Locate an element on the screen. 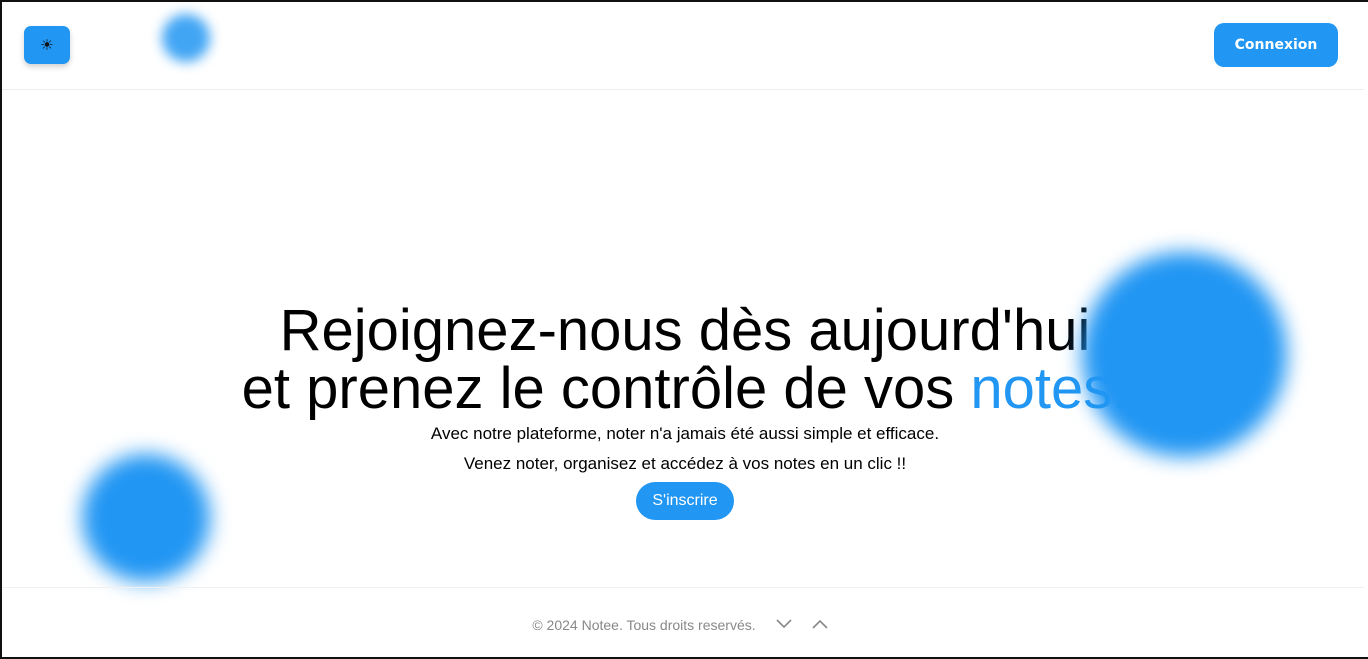 The width and height of the screenshot is (1368, 659). sun-icon: ☀ is located at coordinates (47, 45).